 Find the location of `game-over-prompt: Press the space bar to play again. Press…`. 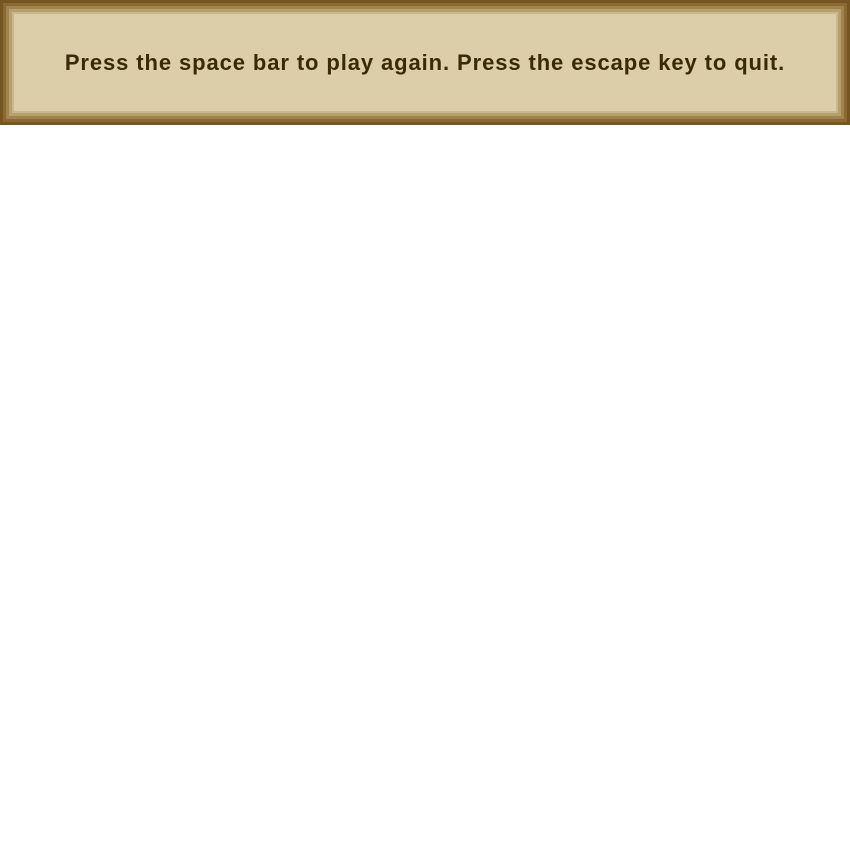

game-over-prompt: Press the space bar to play again. Press… is located at coordinates (425, 62).